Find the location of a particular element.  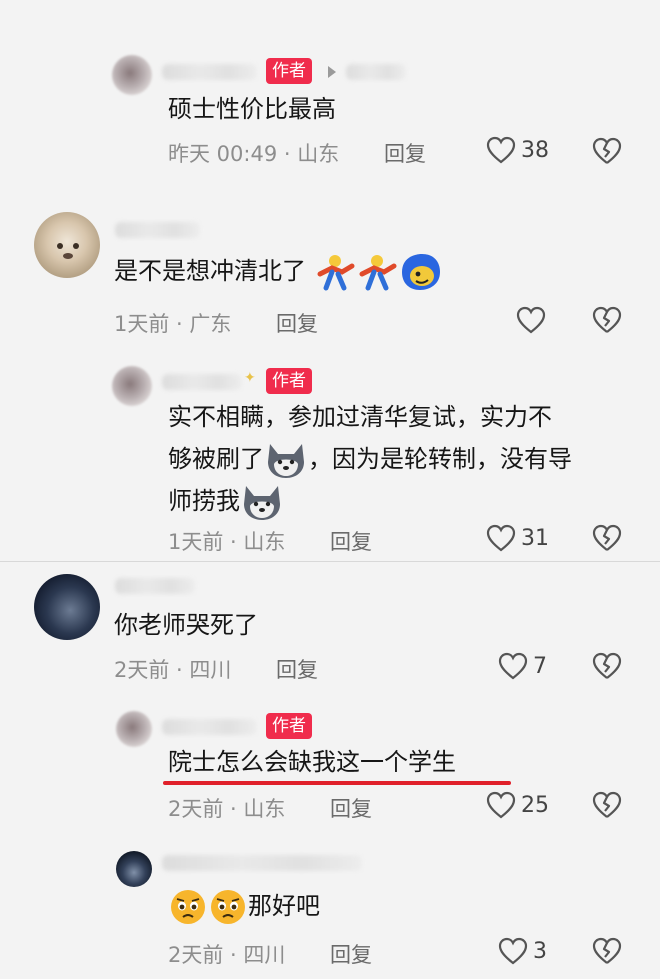

like-count: 7 is located at coordinates (540, 666).